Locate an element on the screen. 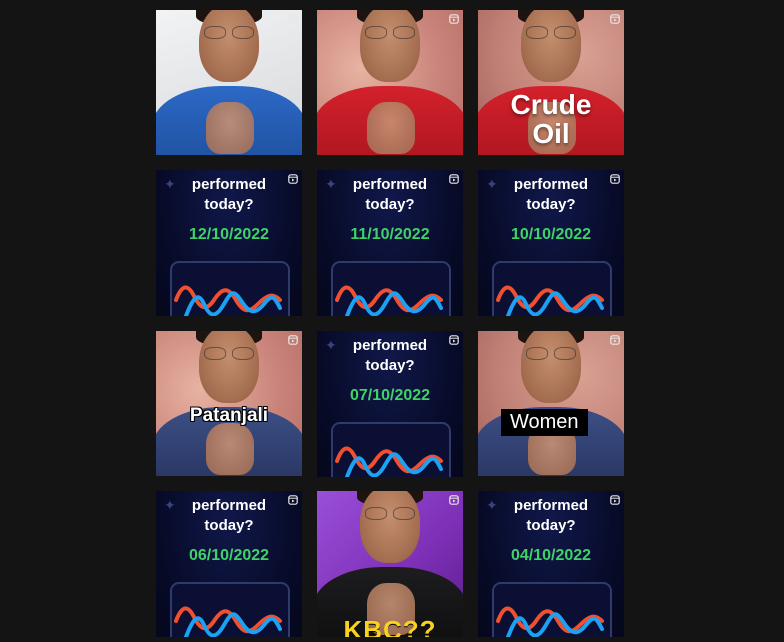 This screenshot has width=784, height=642. clip-date: 11/10/2022 is located at coordinates (390, 234).